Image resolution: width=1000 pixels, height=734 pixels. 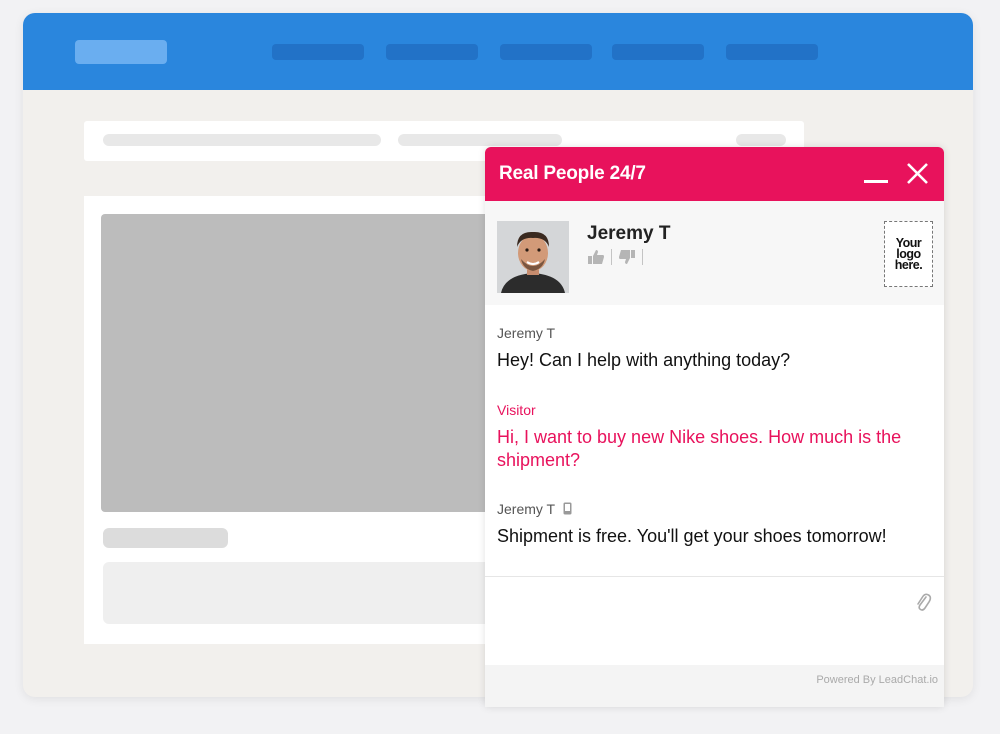 I want to click on agent-name: Jeremy T, so click(x=629, y=233).